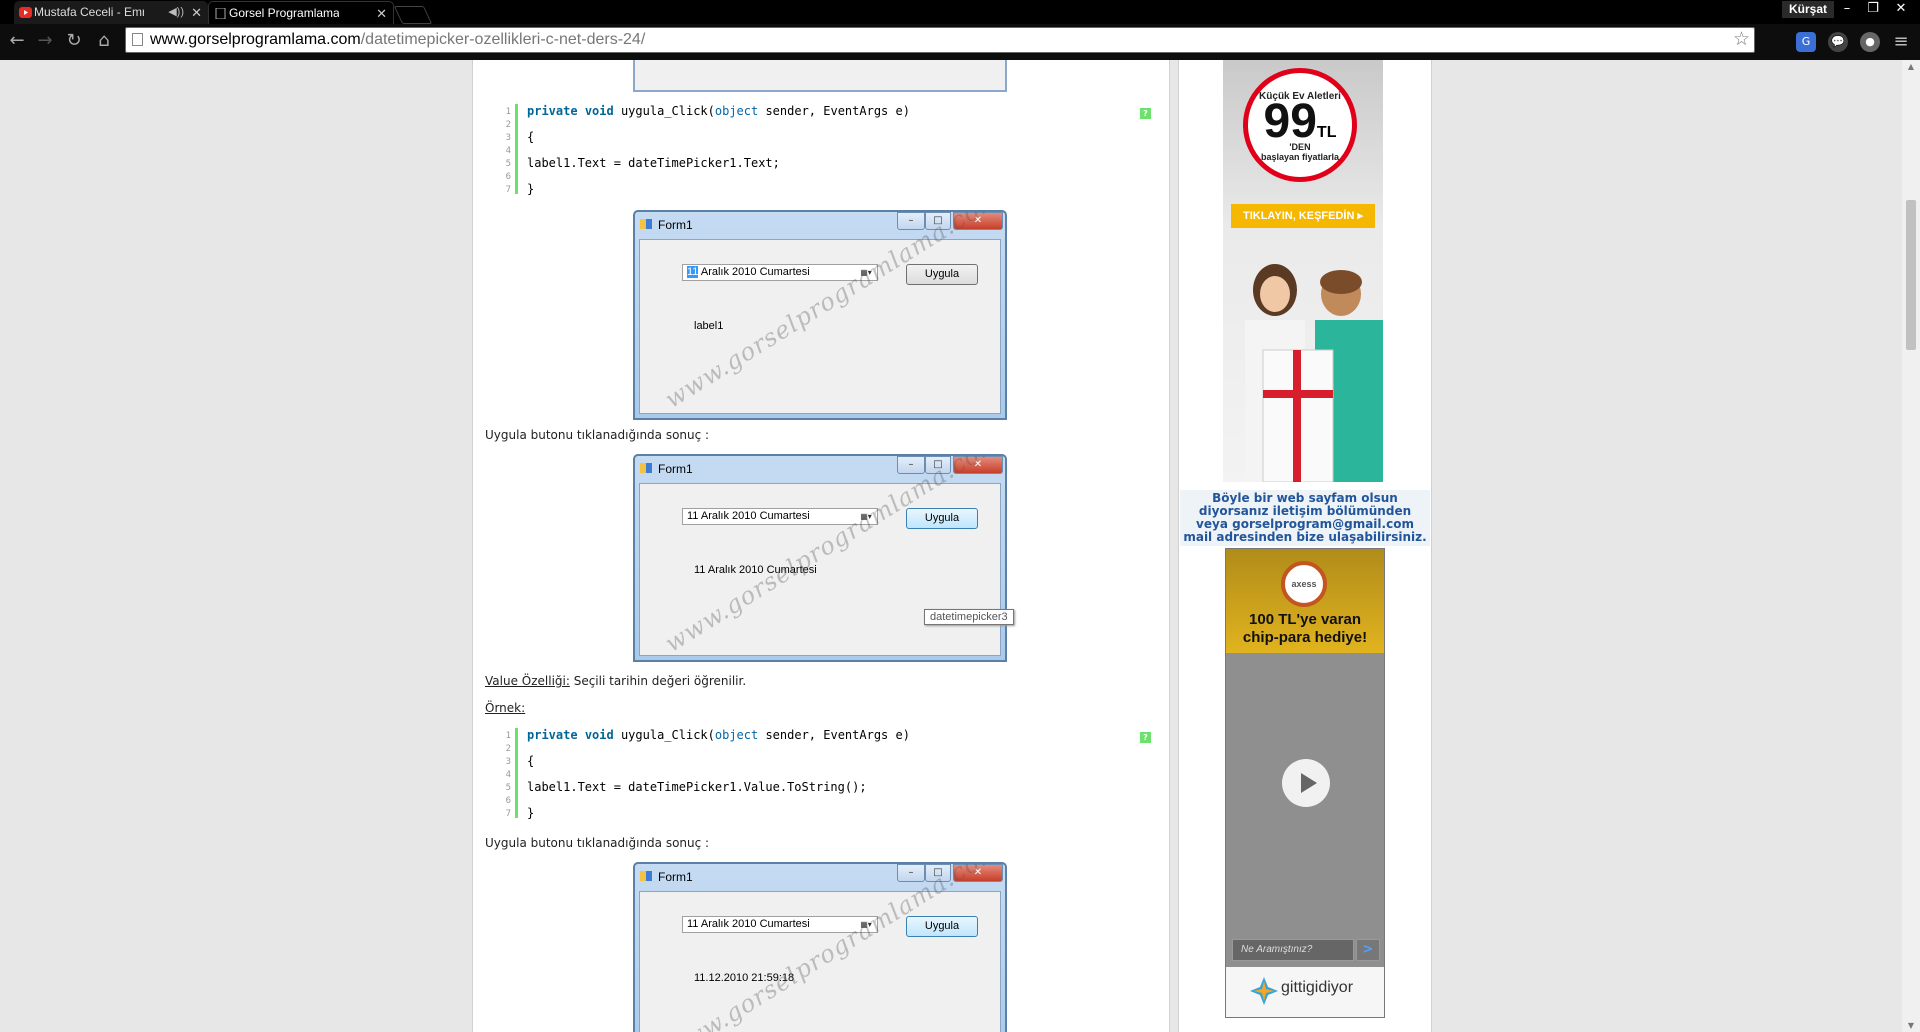 The width and height of the screenshot is (1920, 1032). I want to click on tab-gorsel-programlama: Gorsel Programlama » dat ✕, so click(301, 12).